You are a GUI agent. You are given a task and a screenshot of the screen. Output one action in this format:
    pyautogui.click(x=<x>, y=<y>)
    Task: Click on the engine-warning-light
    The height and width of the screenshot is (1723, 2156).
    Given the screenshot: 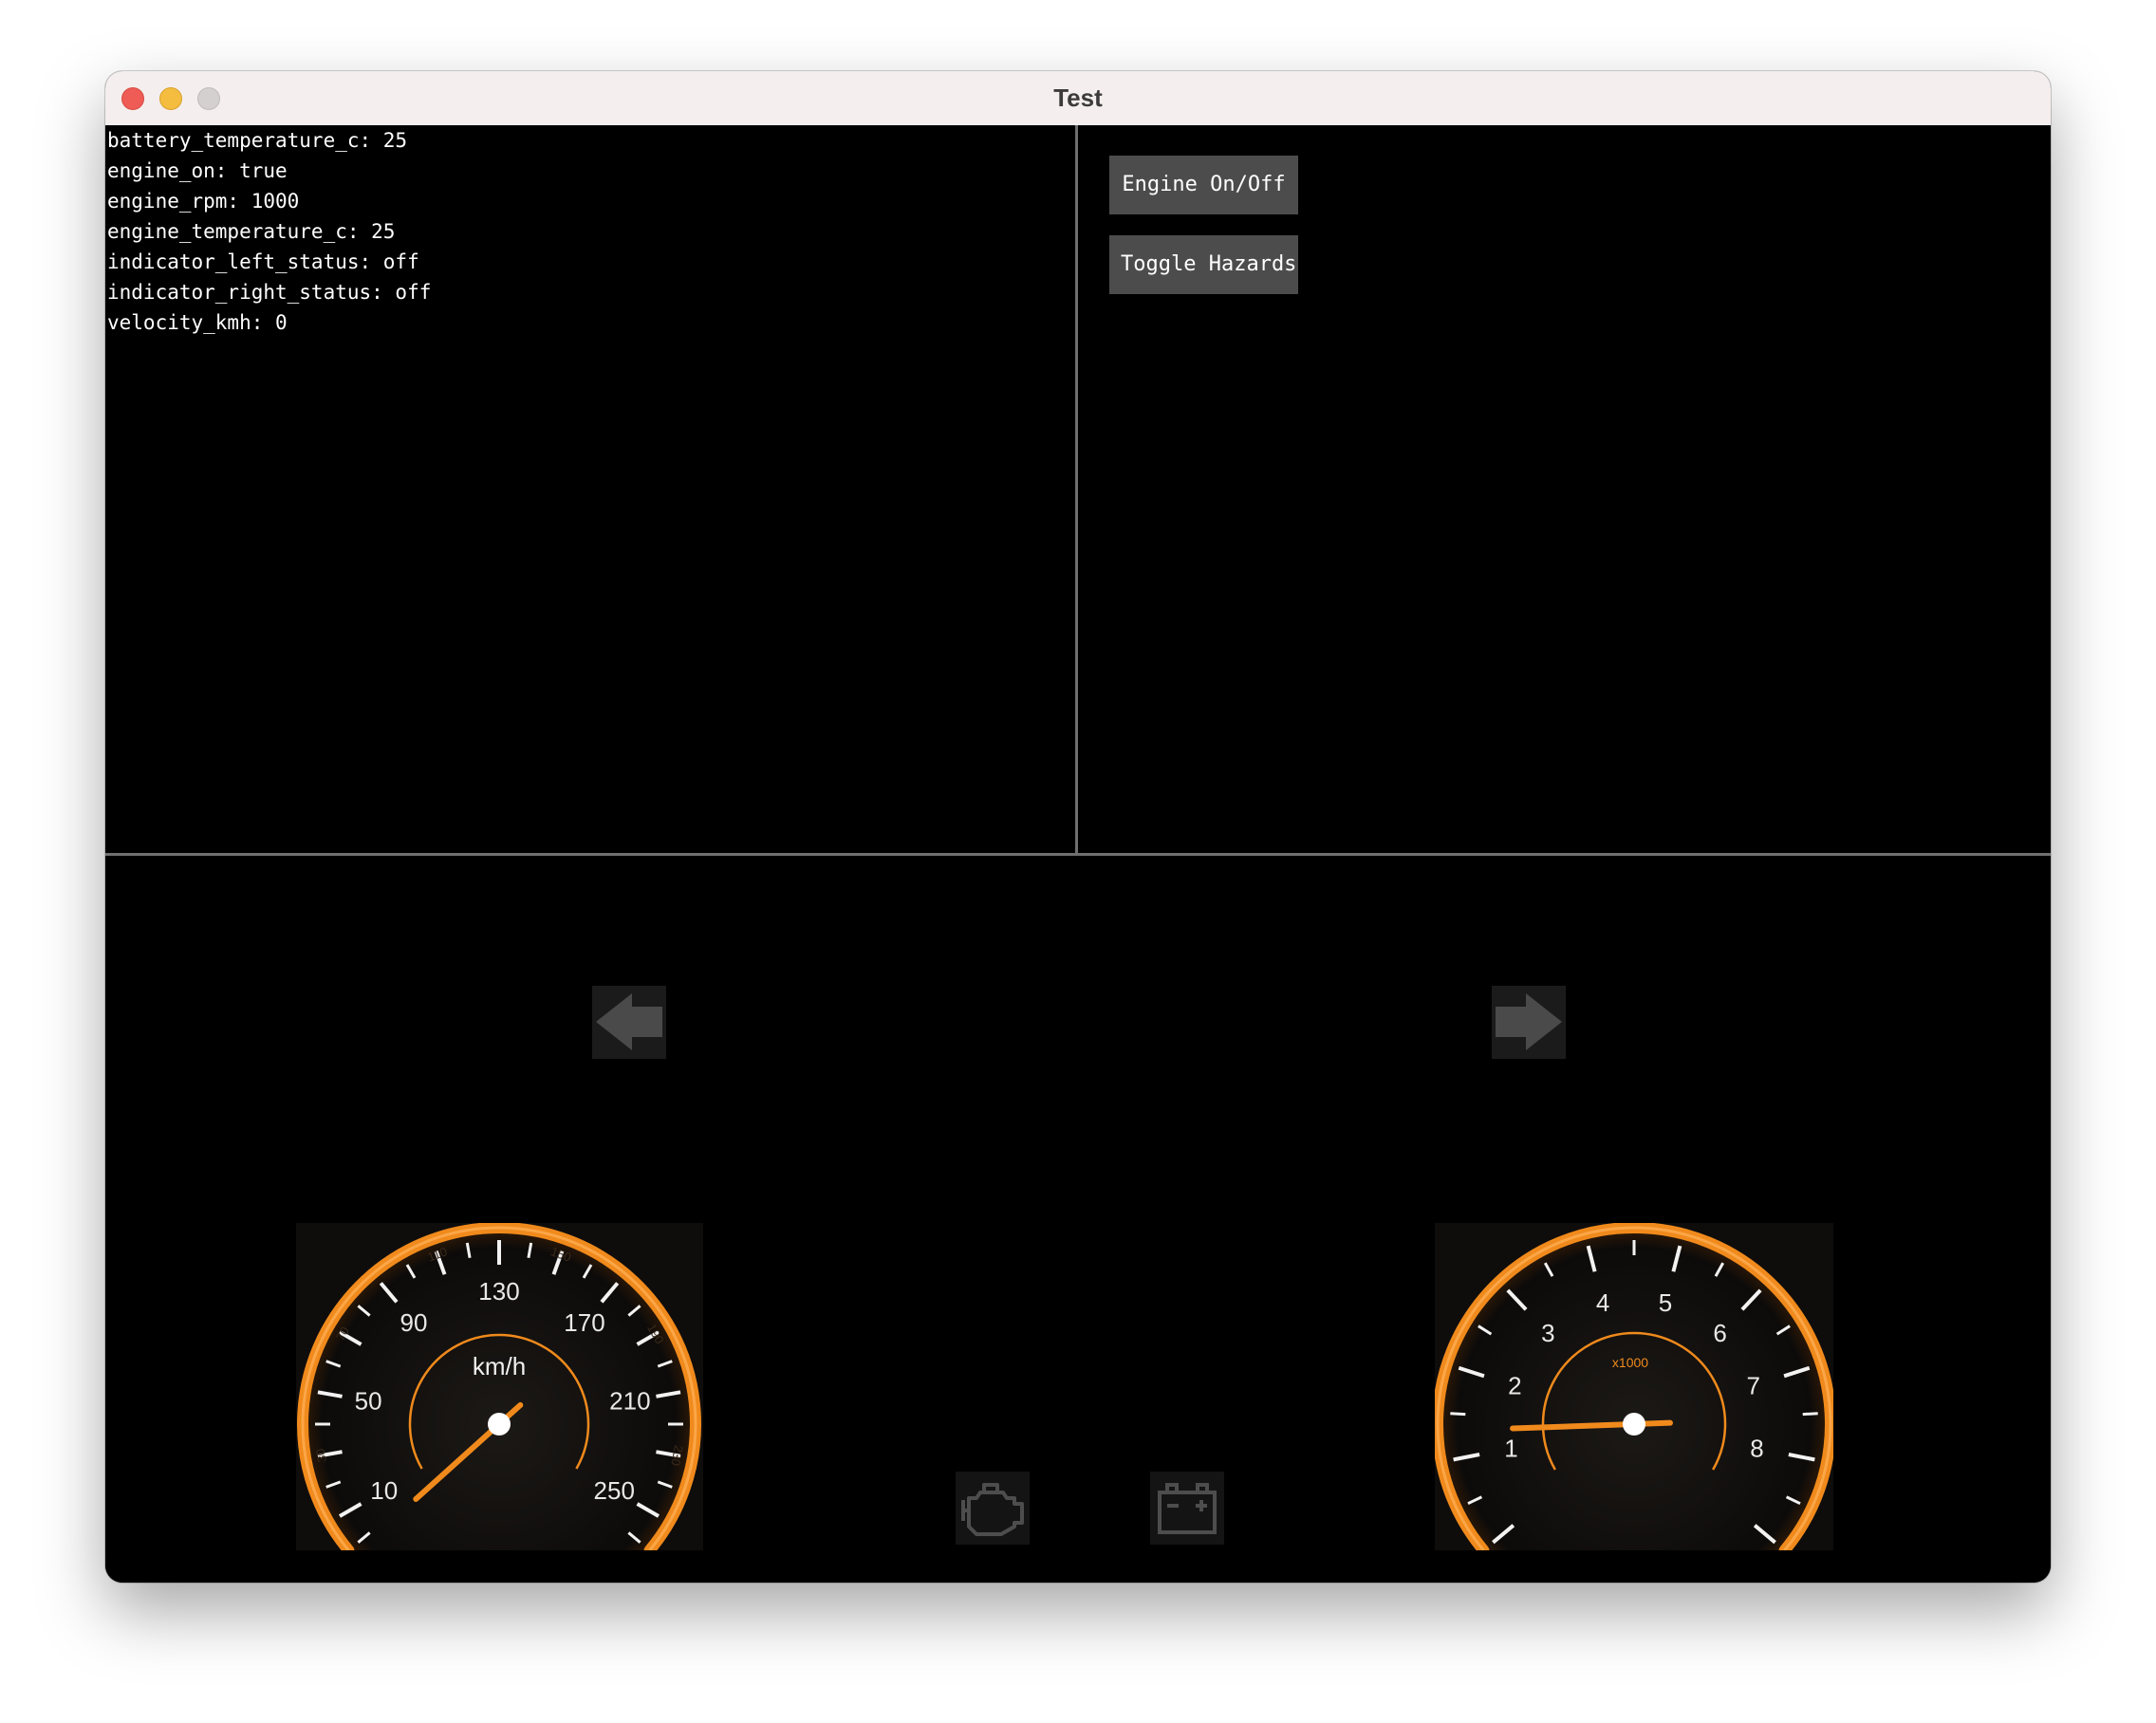 What is the action you would take?
    pyautogui.click(x=993, y=1508)
    